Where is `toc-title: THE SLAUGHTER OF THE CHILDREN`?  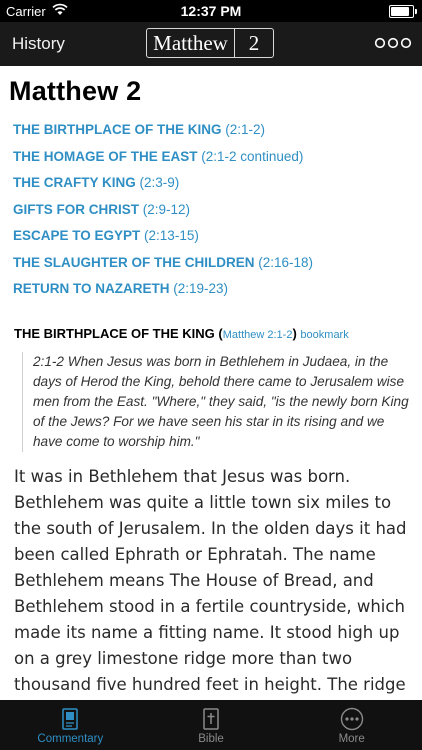 toc-title: THE SLAUGHTER OF THE CHILDREN is located at coordinates (134, 262).